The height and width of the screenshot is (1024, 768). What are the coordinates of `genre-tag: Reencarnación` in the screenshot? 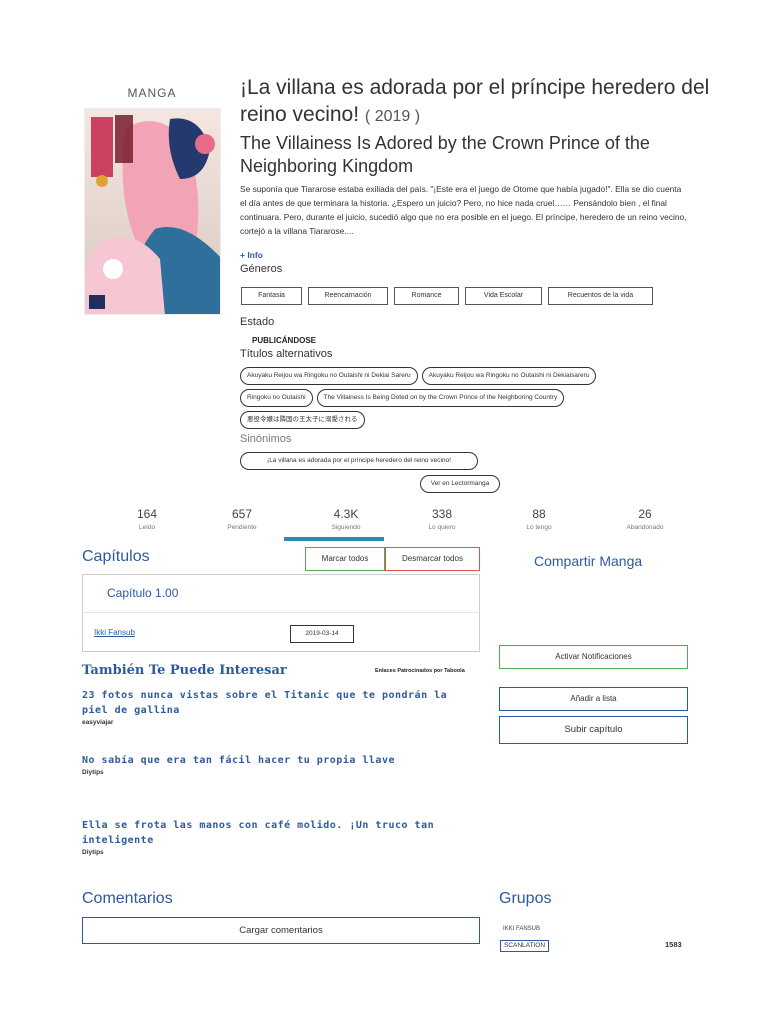 It's located at (348, 296).